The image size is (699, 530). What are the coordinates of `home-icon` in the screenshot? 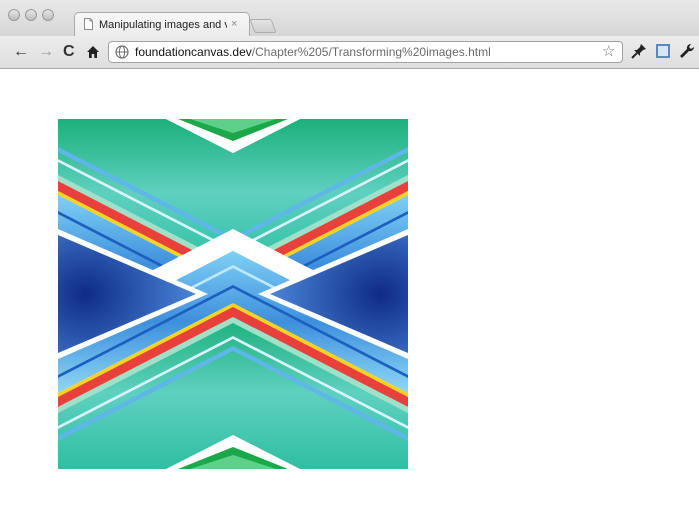 It's located at (93, 52).